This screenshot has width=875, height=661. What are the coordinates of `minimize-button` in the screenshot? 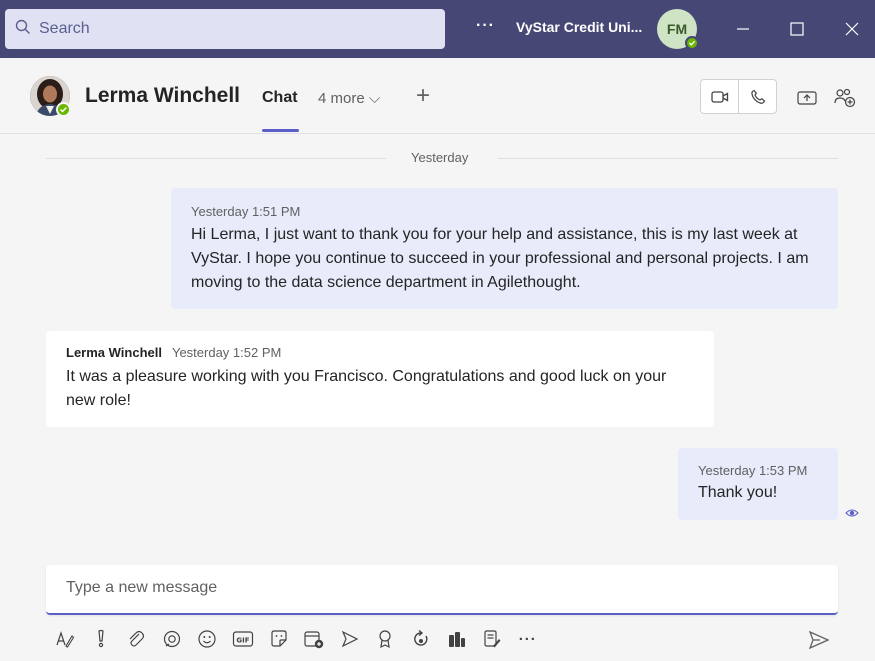 It's located at (743, 29).